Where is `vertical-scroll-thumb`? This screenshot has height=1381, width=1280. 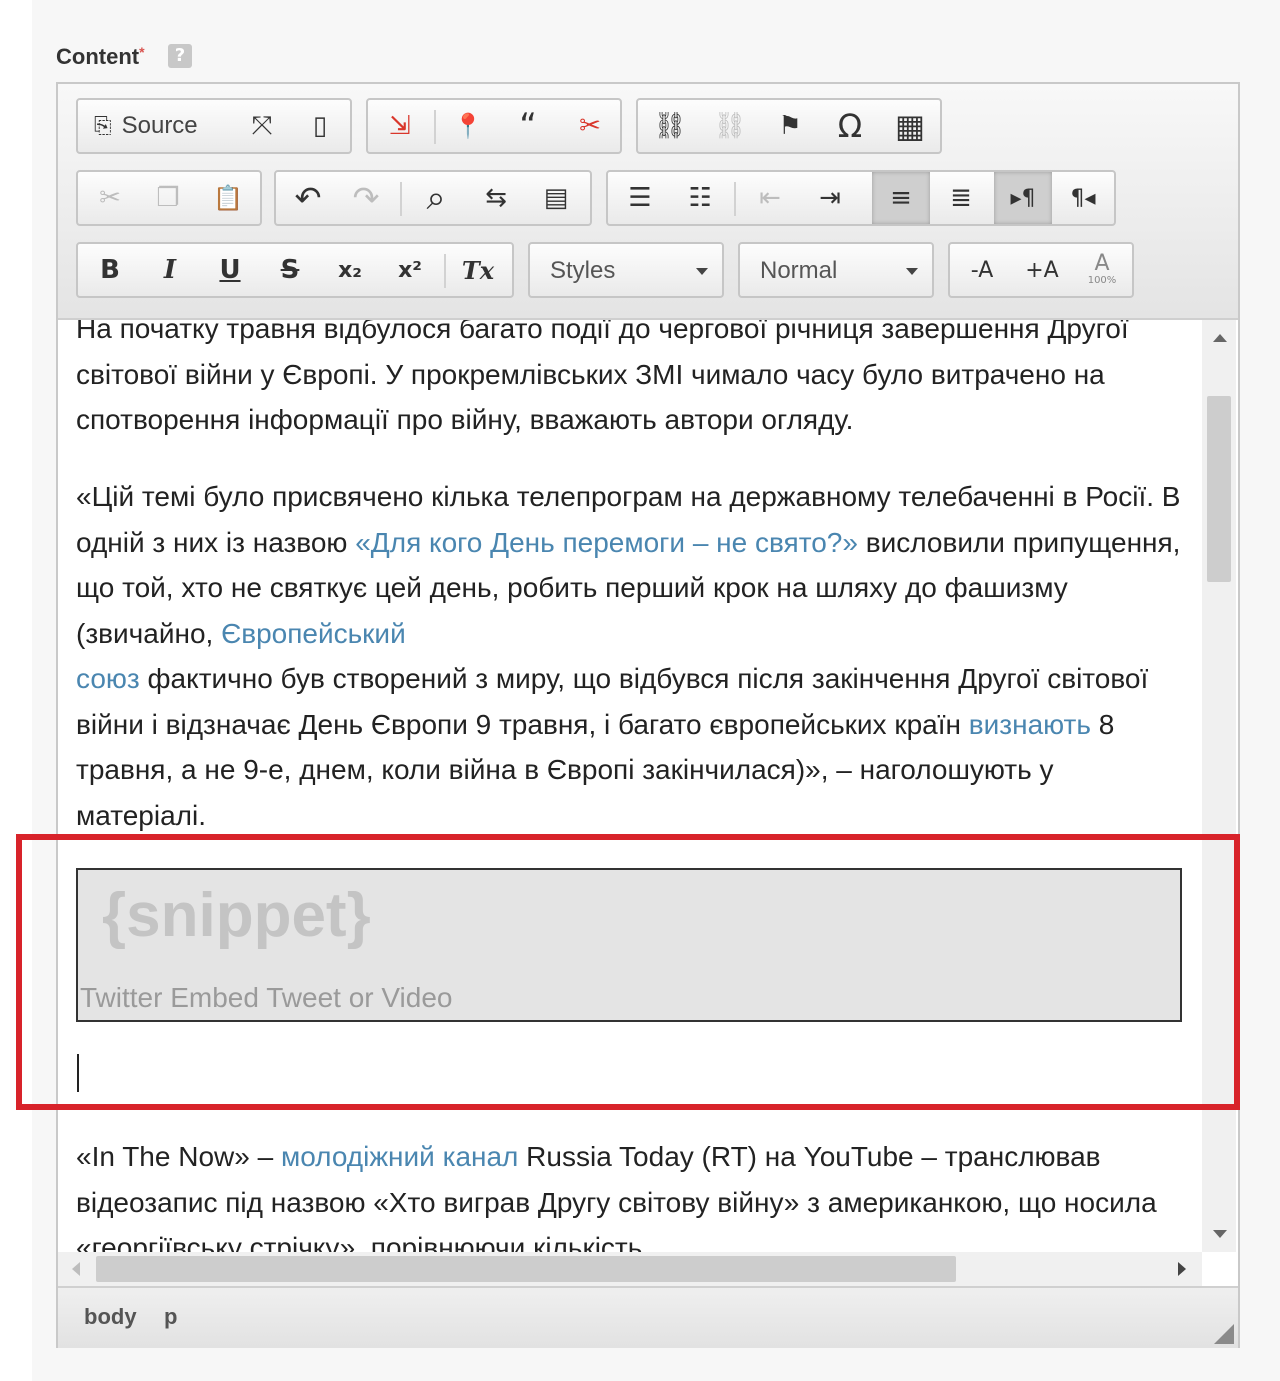
vertical-scroll-thumb is located at coordinates (1219, 489).